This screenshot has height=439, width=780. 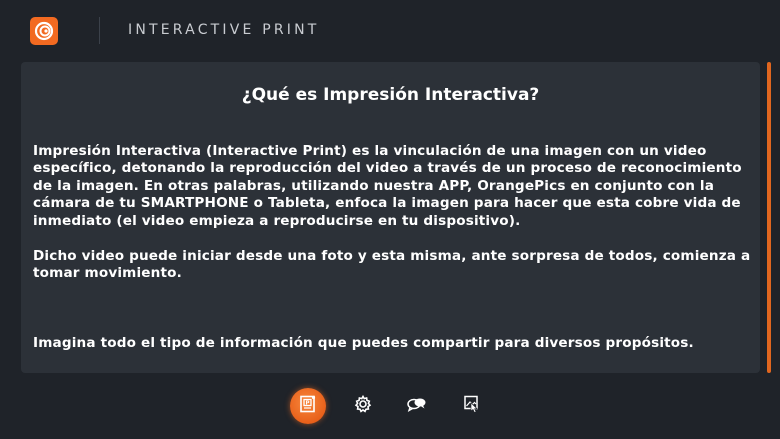 What do you see at coordinates (224, 30) in the screenshot?
I see `app-title: INTERACTIVE PRINT` at bounding box center [224, 30].